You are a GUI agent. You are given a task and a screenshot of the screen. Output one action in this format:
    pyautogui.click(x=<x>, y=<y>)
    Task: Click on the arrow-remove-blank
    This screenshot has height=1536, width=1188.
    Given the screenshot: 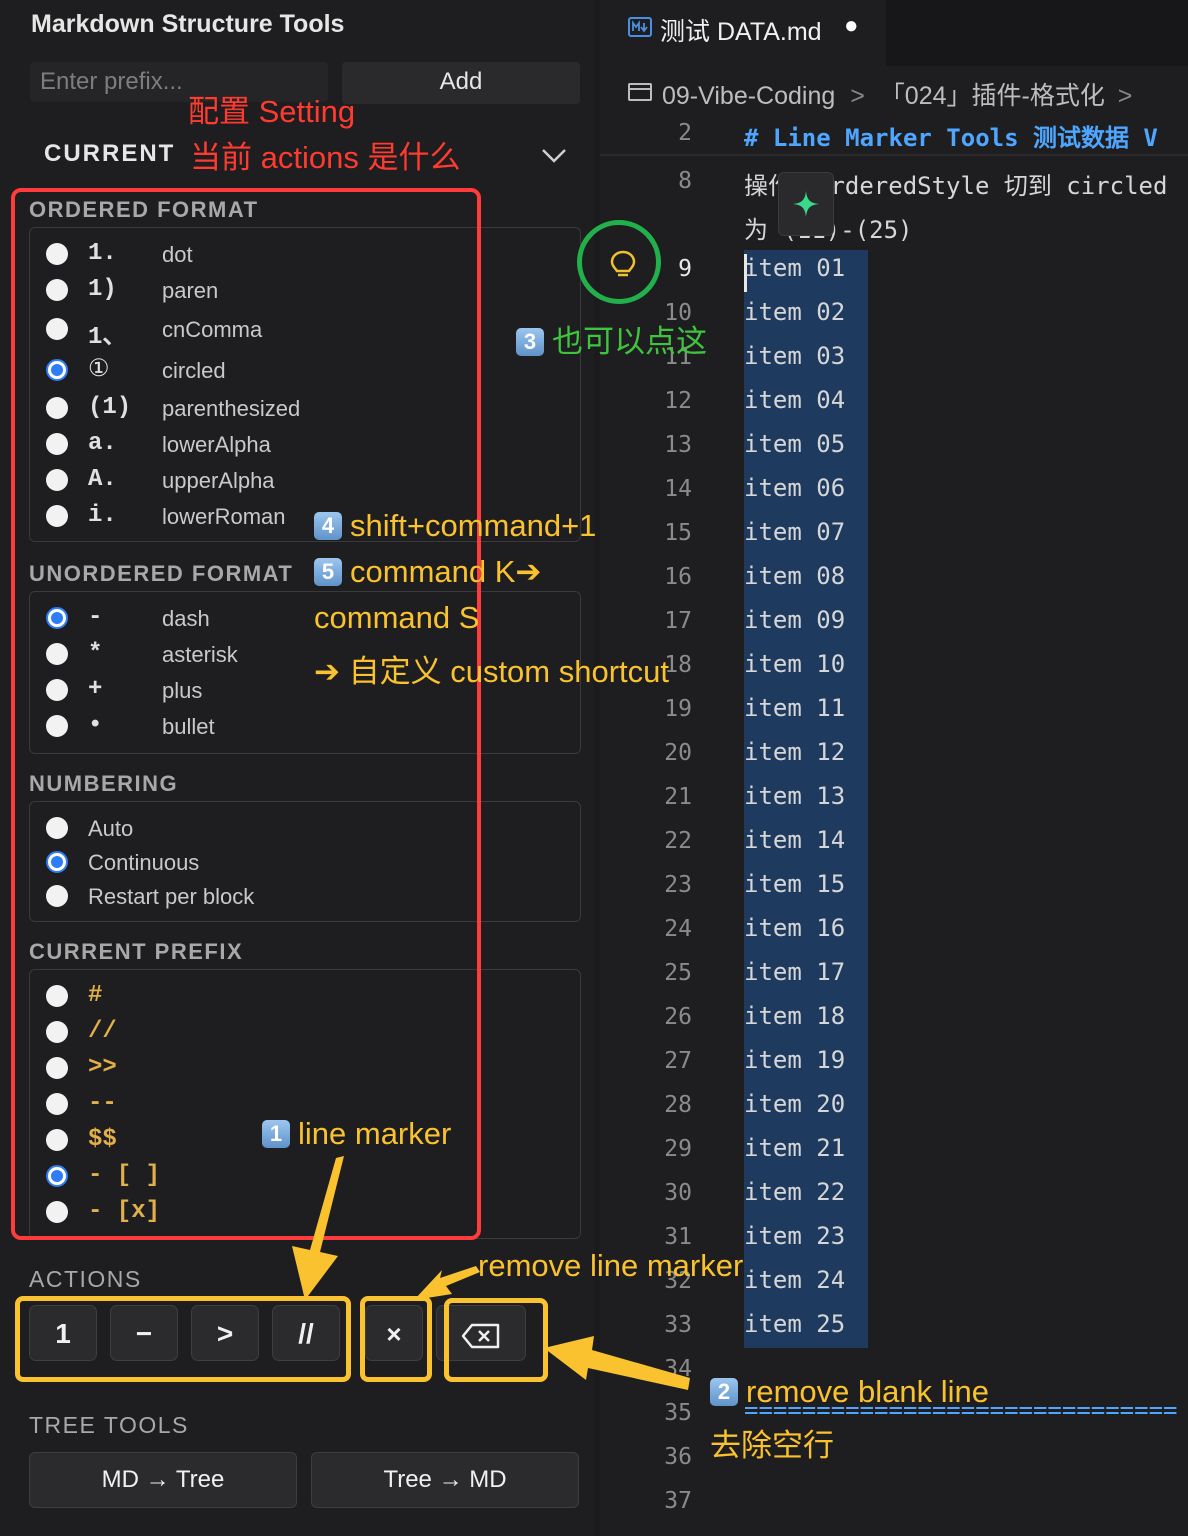 What is the action you would take?
    pyautogui.click(x=617, y=1363)
    